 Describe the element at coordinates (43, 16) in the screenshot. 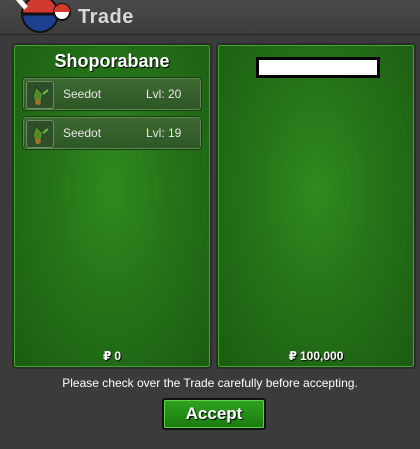

I see `game-logo-icon` at that location.